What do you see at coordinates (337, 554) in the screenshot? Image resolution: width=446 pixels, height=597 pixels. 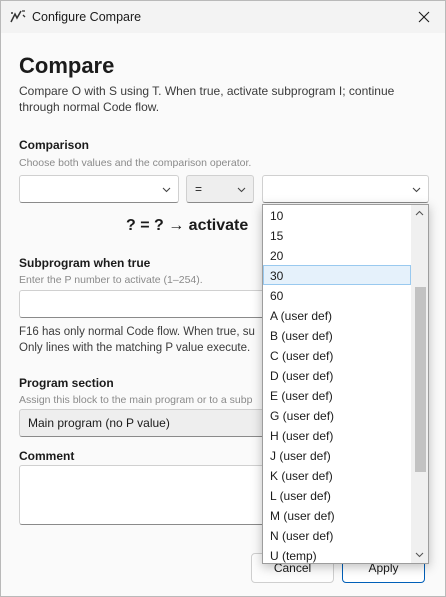 I see `dropdown-option: U (temp)` at bounding box center [337, 554].